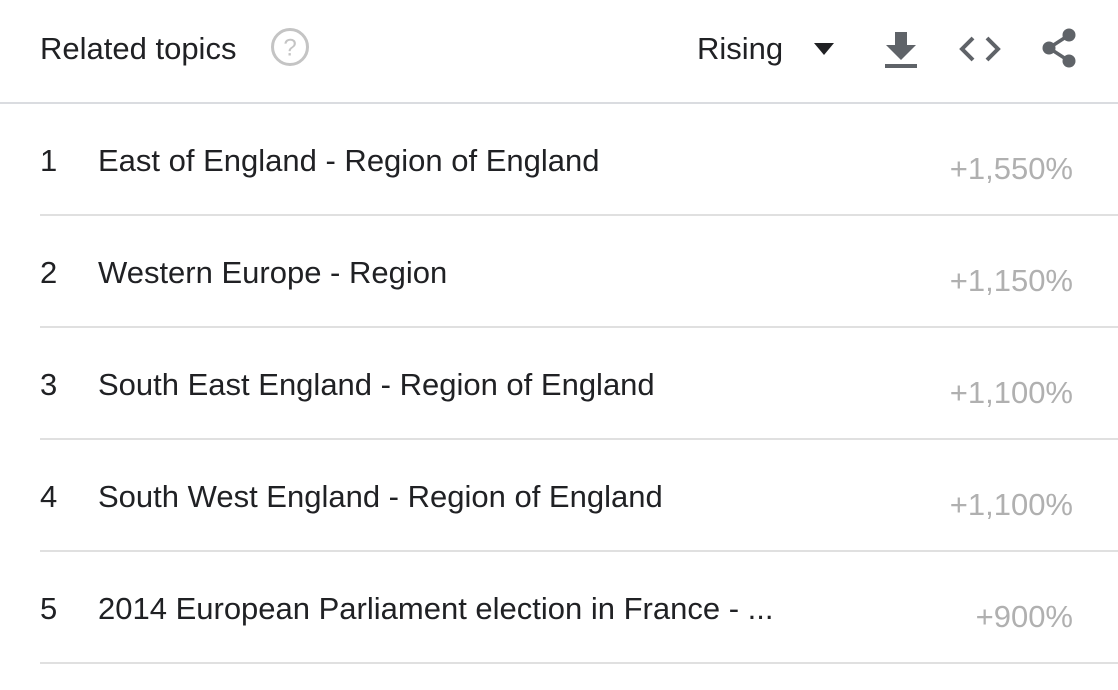 The height and width of the screenshot is (690, 1118). What do you see at coordinates (901, 50) in the screenshot?
I see `download-icon` at bounding box center [901, 50].